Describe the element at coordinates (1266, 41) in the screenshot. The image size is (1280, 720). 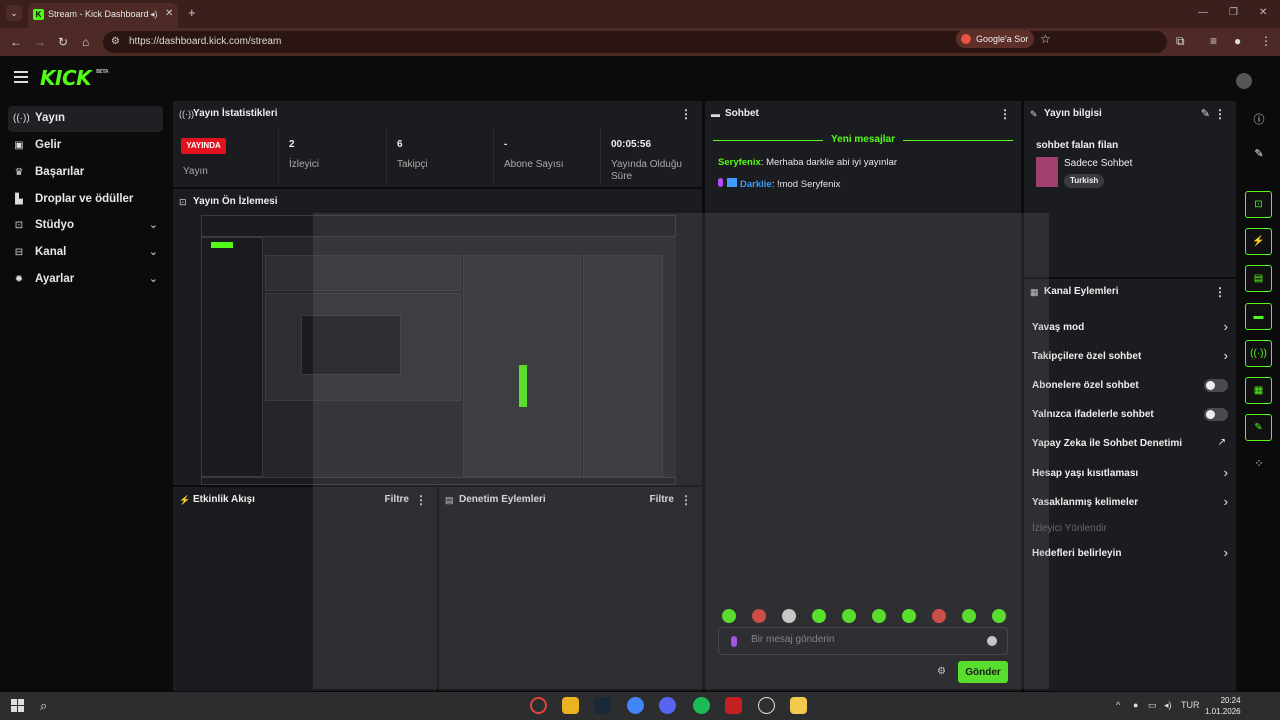
I see `browser-menu-icon: ⋮` at that location.